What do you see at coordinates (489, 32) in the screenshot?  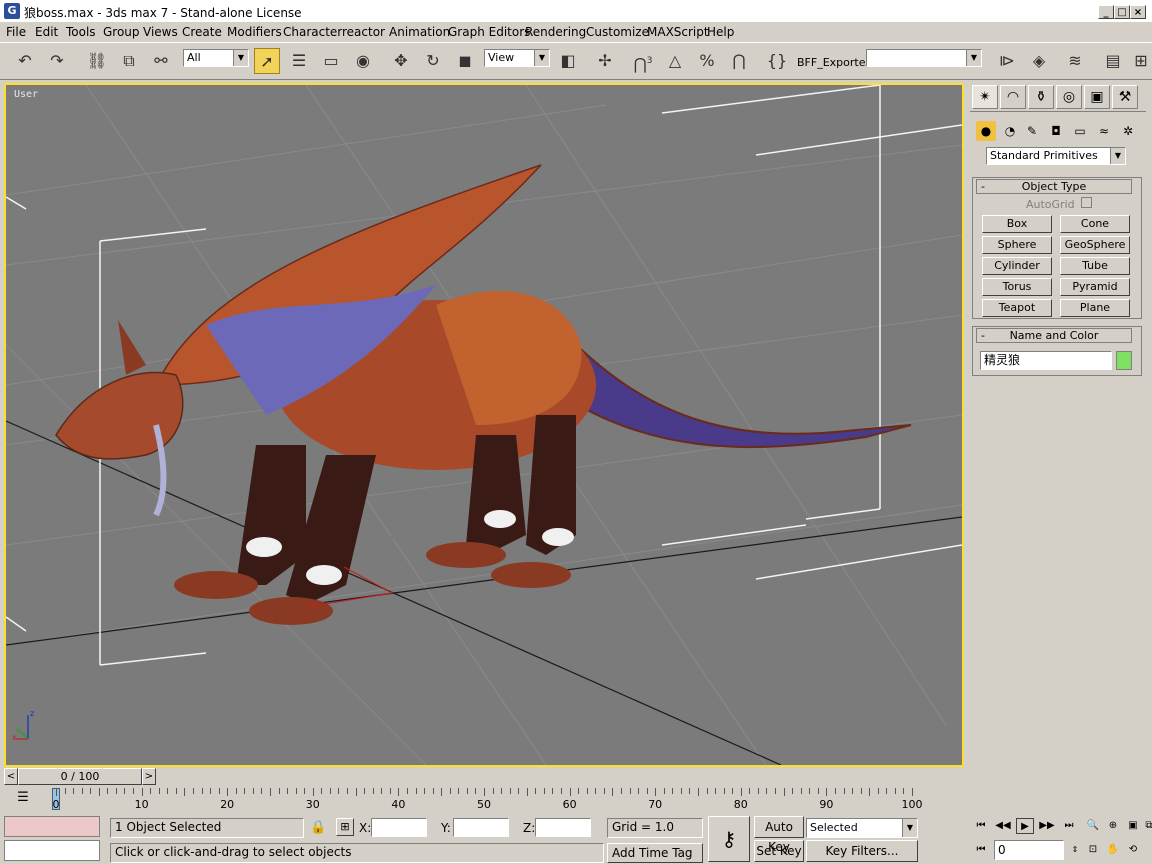 I see `menu-graph-editors: Graph Editors` at bounding box center [489, 32].